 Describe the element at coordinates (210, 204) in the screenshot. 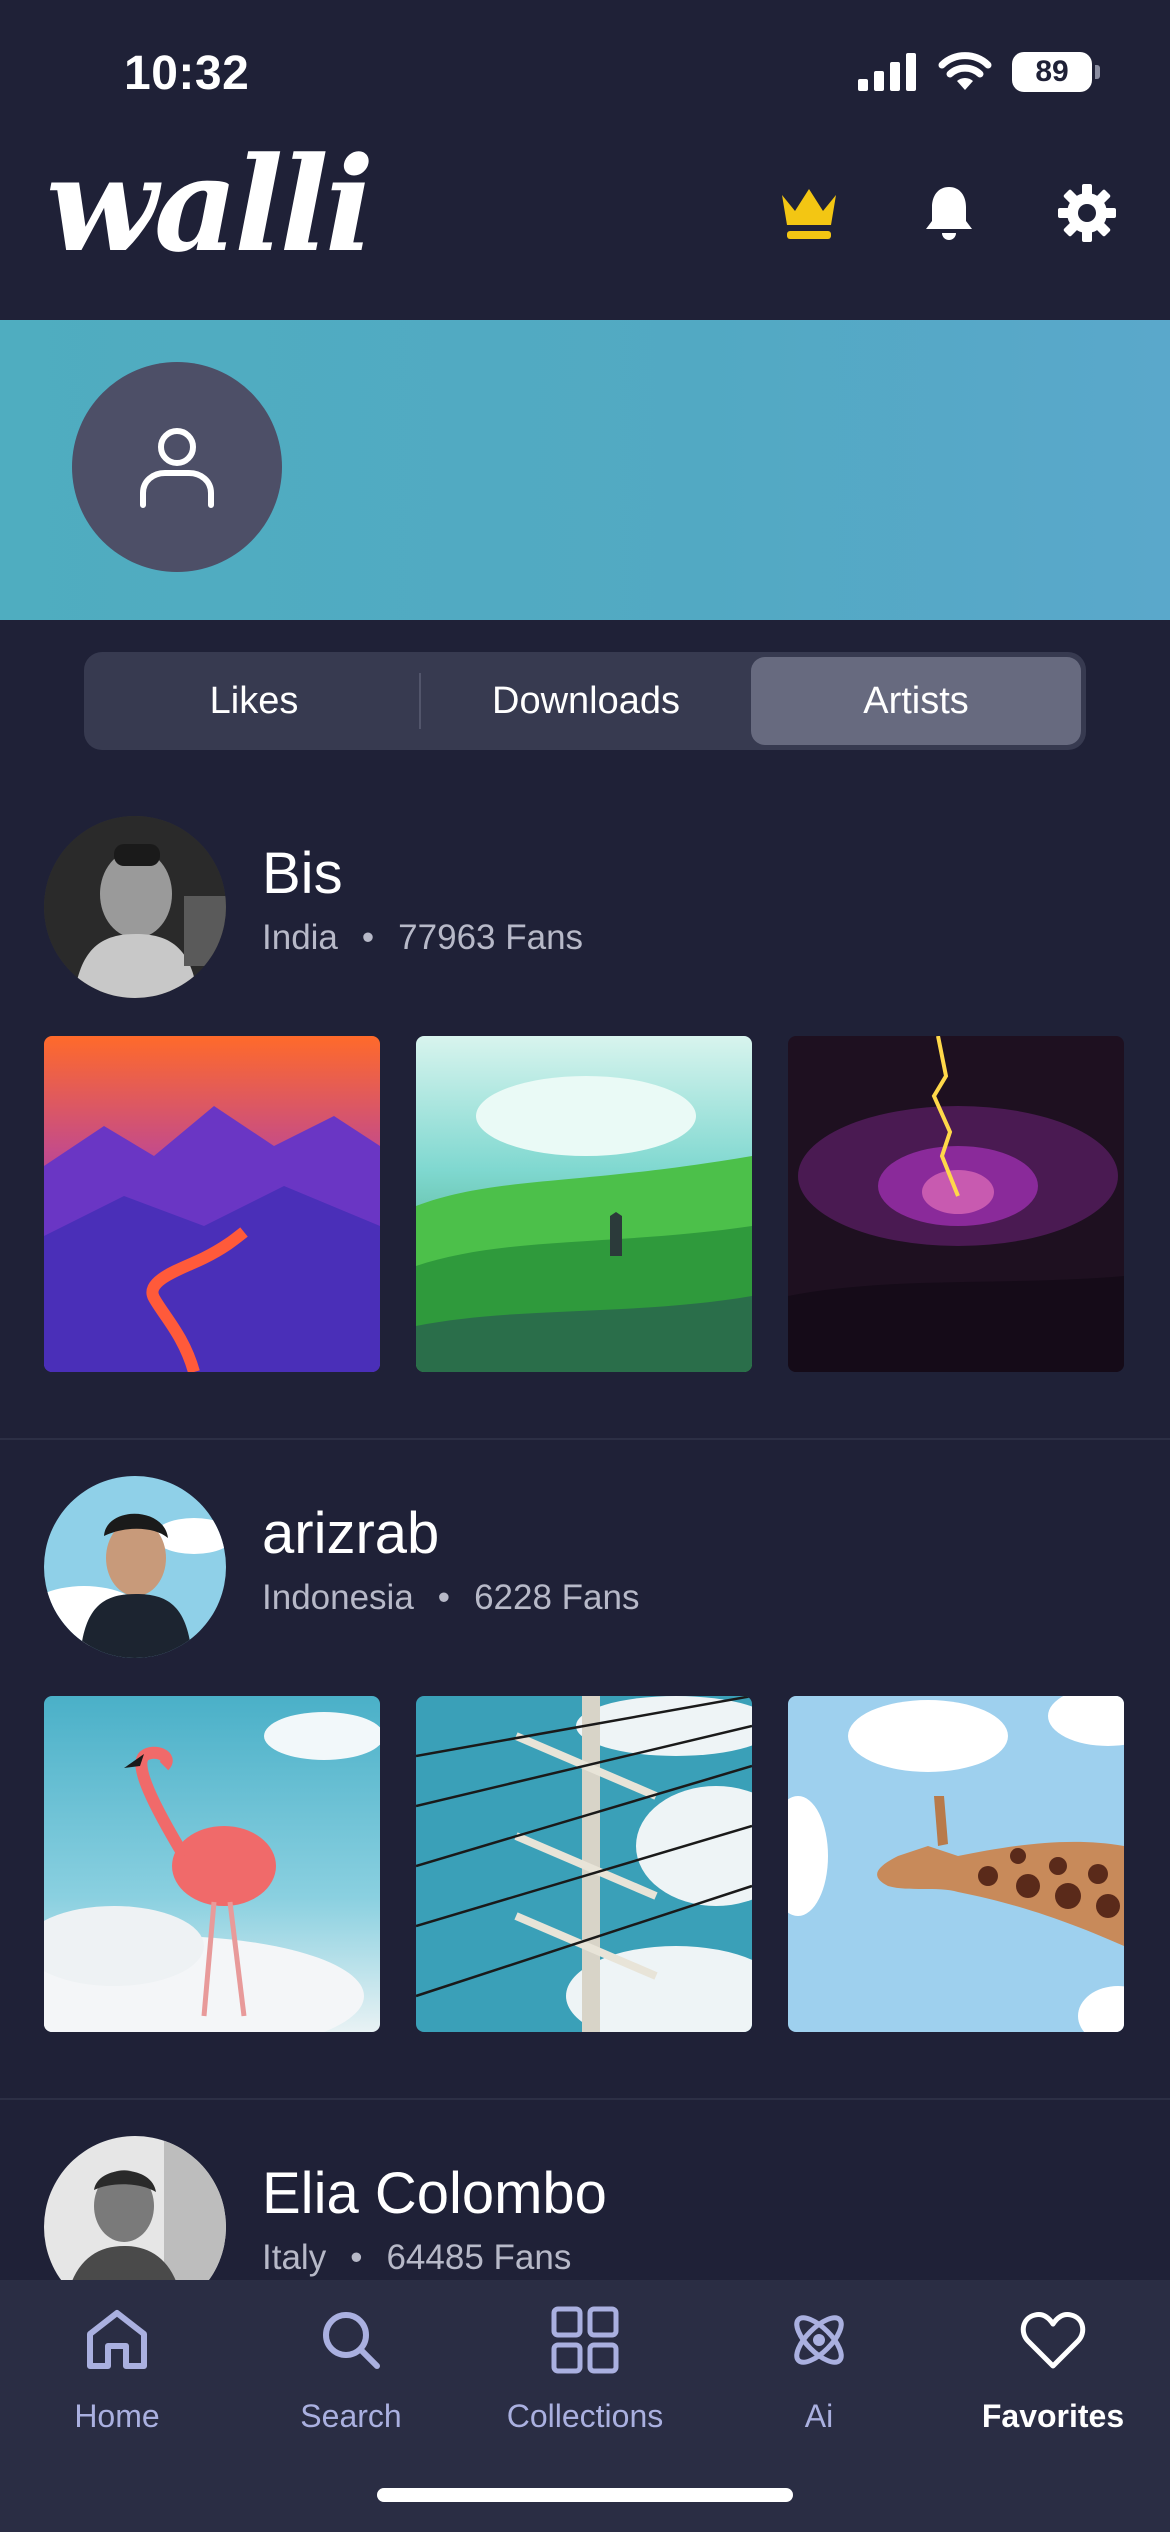

I see `app-logo: walli` at that location.